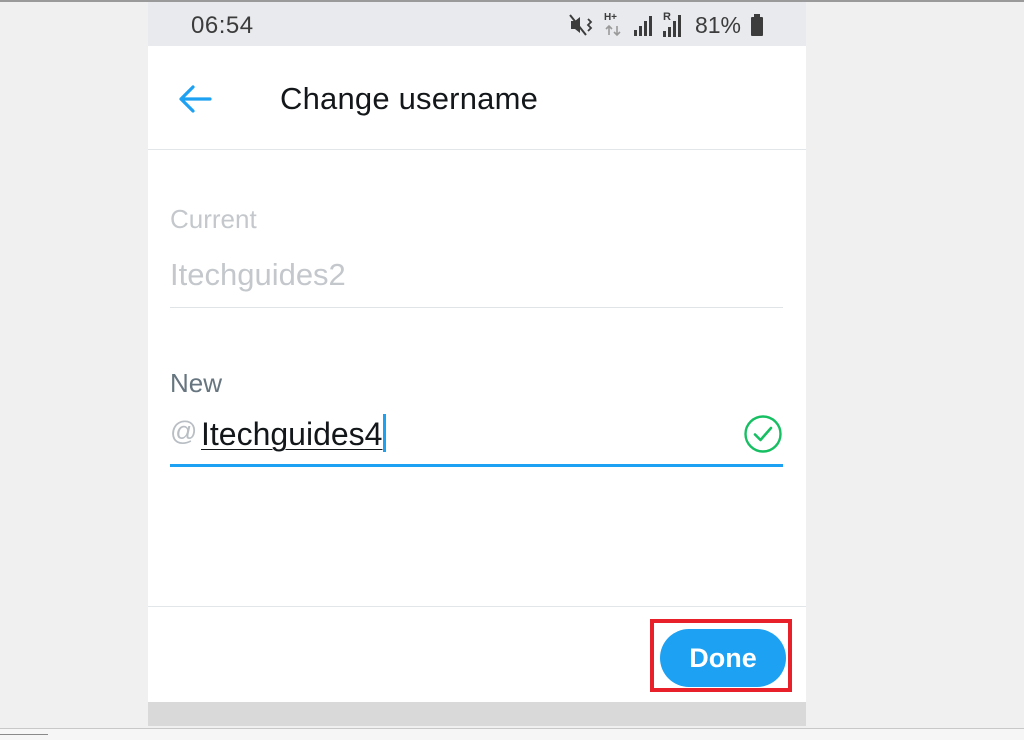 Image resolution: width=1024 pixels, height=740 pixels. I want to click on footer-bar: Done, so click(477, 654).